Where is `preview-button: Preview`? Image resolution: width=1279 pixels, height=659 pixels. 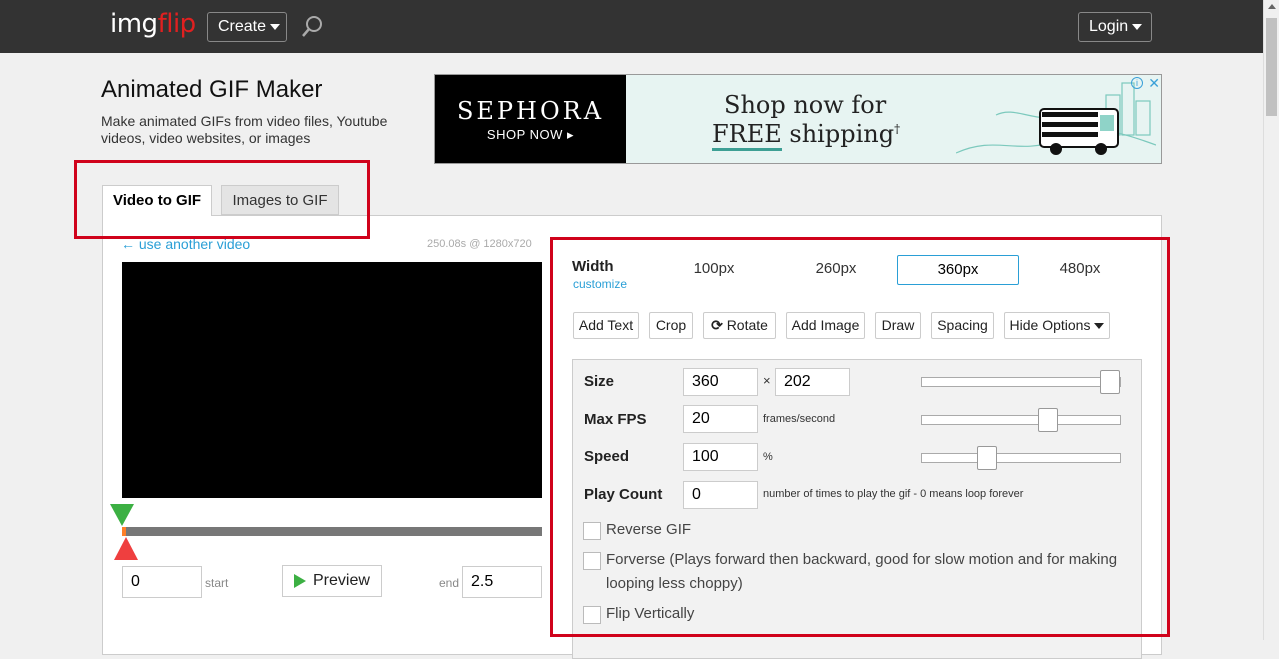
preview-button: Preview is located at coordinates (332, 581).